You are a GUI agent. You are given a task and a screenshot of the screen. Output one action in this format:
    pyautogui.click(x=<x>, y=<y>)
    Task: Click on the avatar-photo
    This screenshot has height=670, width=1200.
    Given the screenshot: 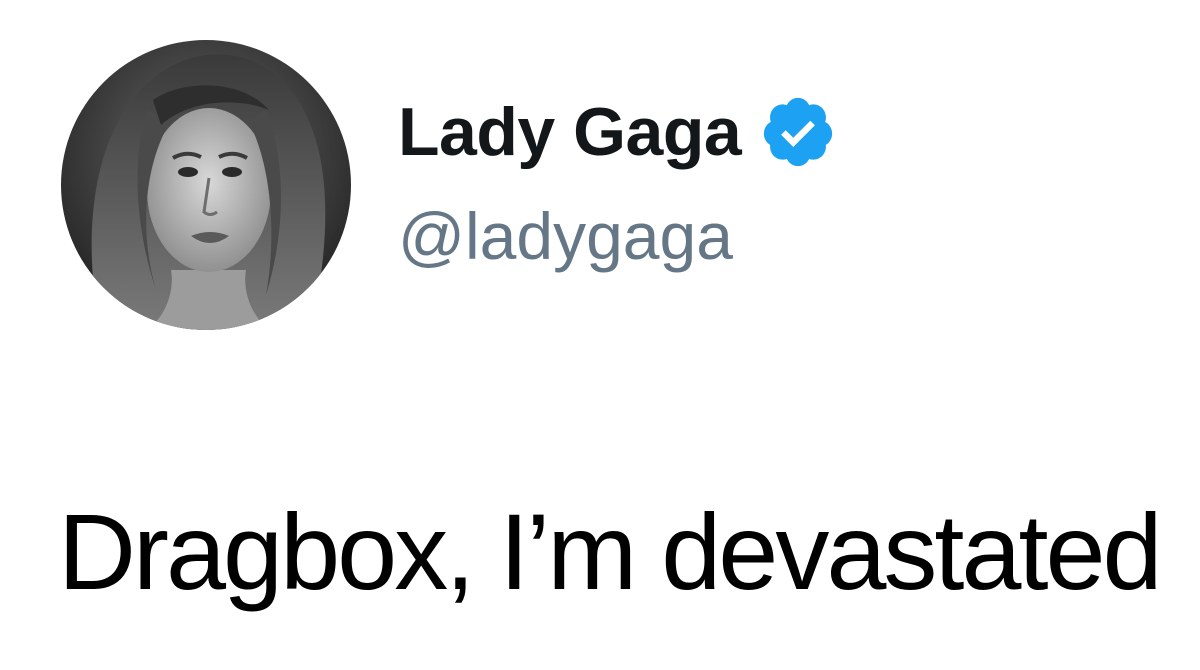 What is the action you would take?
    pyautogui.click(x=206, y=185)
    